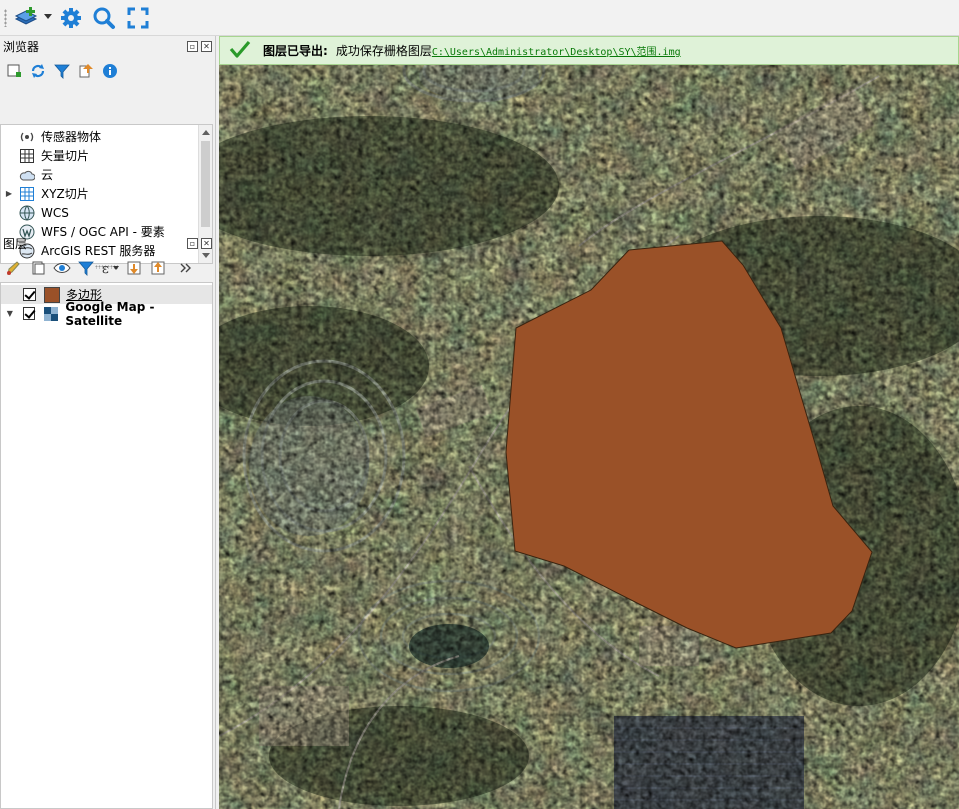 Image resolution: width=959 pixels, height=809 pixels. What do you see at coordinates (5, 18) in the screenshot?
I see `toolbar-grip` at bounding box center [5, 18].